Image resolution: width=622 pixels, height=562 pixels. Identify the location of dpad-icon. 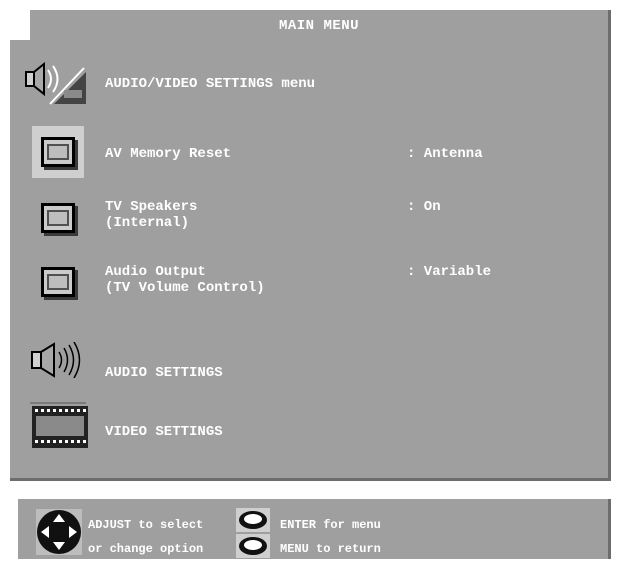
(59, 532).